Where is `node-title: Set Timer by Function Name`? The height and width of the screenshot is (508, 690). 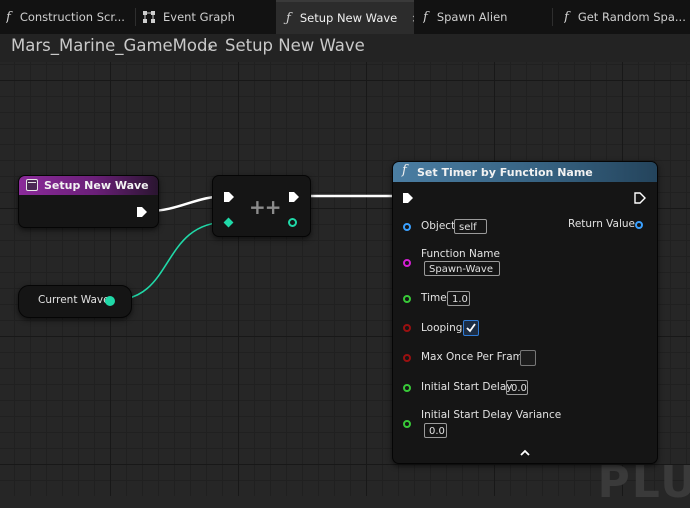
node-title: Set Timer by Function Name is located at coordinates (505, 172).